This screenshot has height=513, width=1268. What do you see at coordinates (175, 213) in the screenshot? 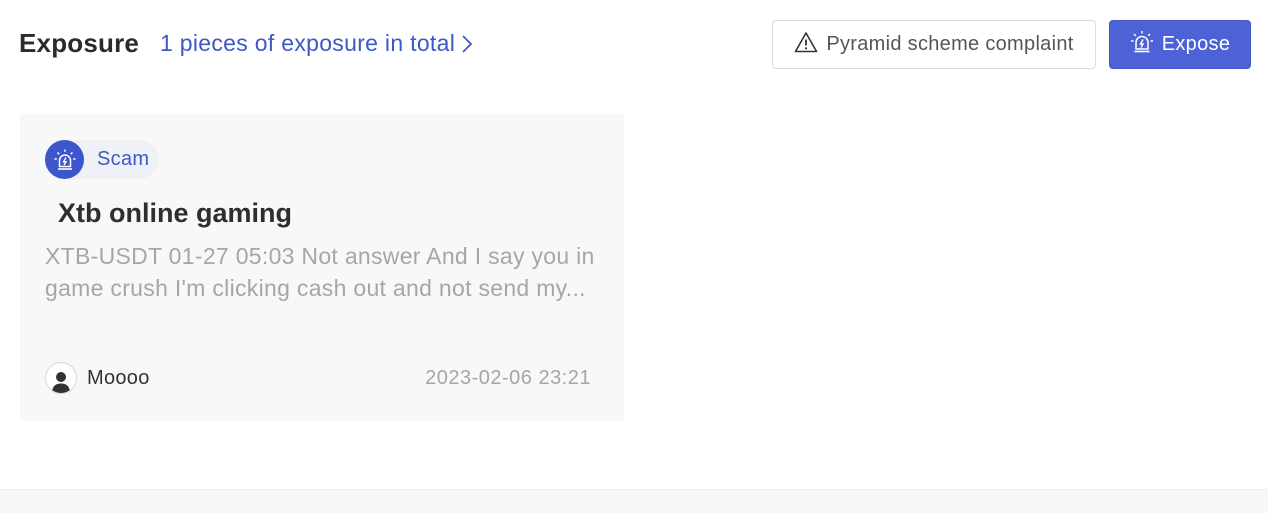
I see `card-title: Xtb online gaming` at bounding box center [175, 213].